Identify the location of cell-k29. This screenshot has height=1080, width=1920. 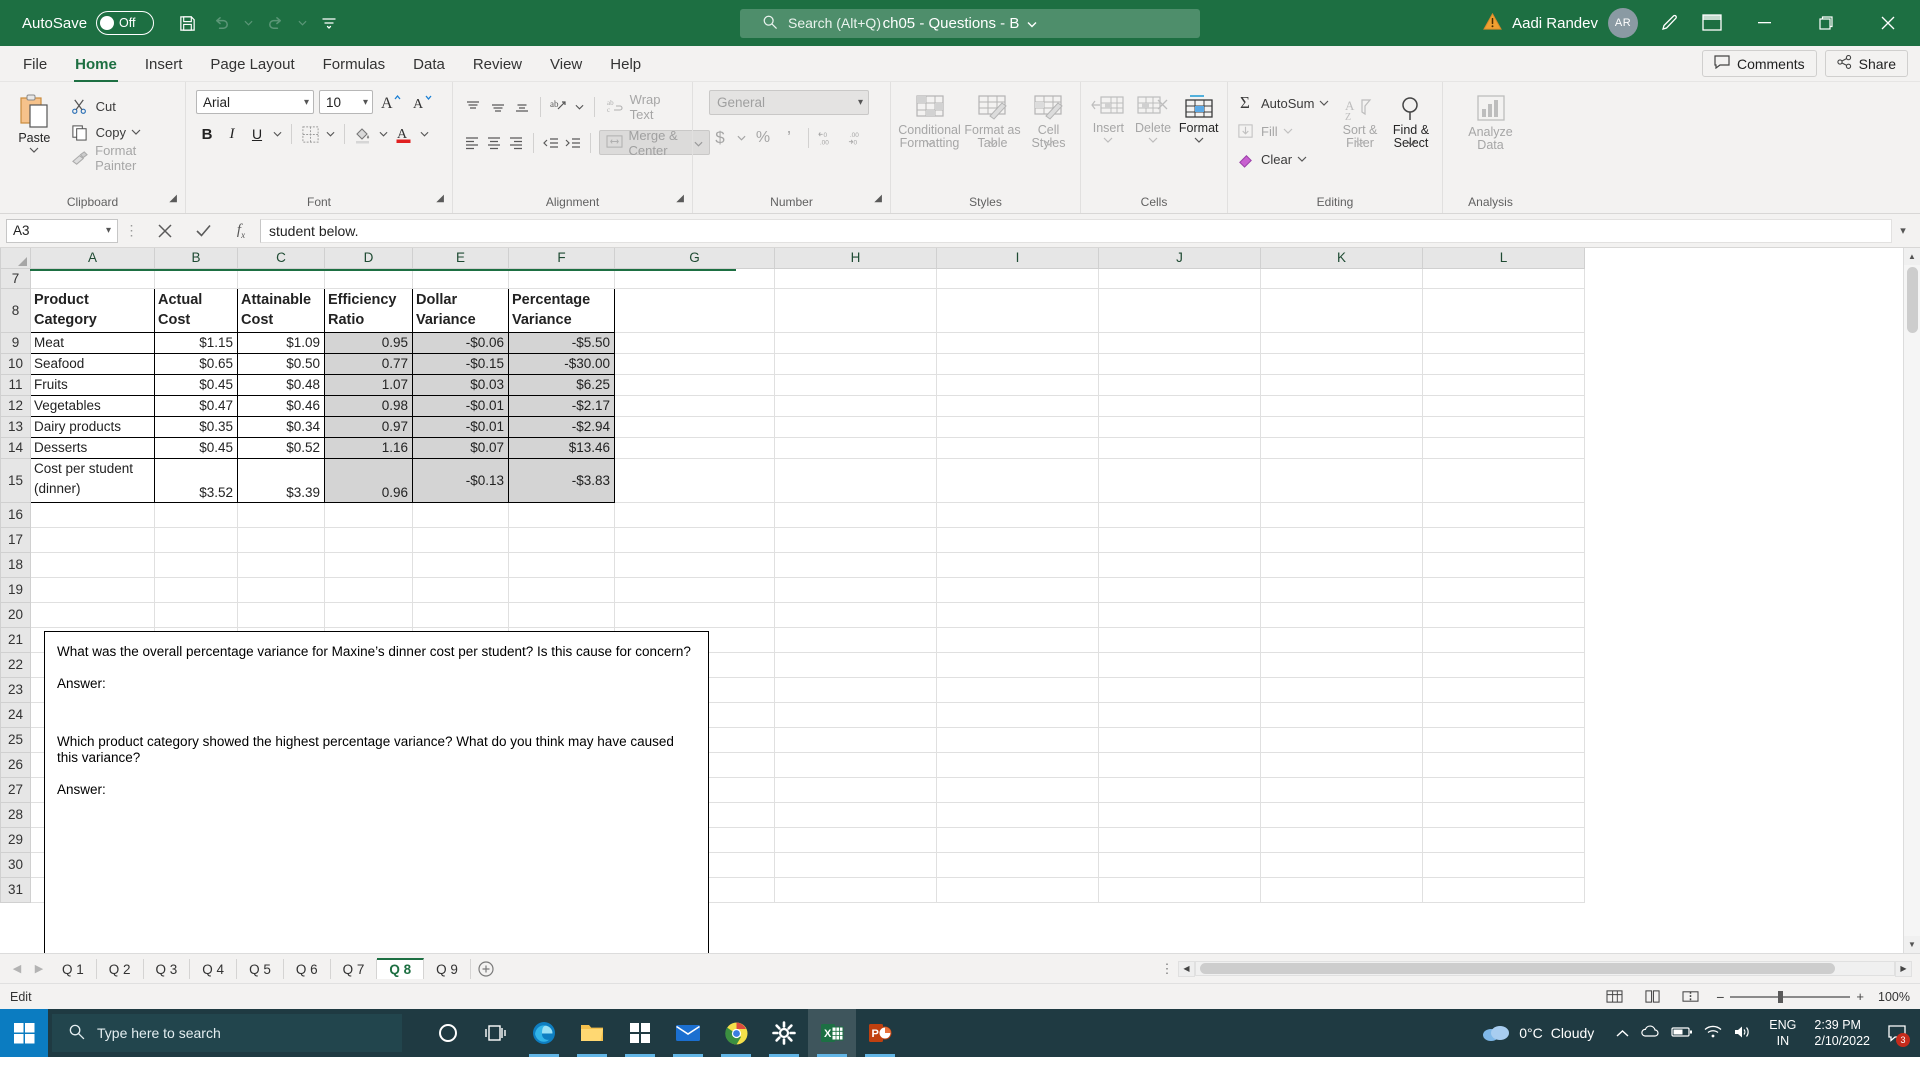
(1341, 839).